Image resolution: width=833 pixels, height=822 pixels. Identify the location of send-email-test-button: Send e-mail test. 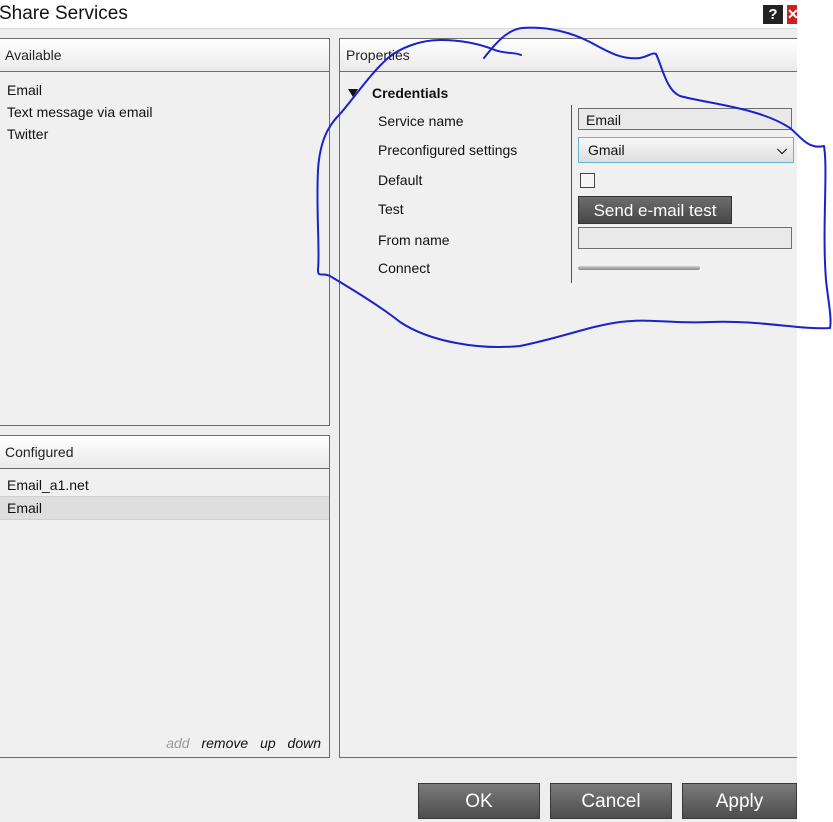
(655, 210).